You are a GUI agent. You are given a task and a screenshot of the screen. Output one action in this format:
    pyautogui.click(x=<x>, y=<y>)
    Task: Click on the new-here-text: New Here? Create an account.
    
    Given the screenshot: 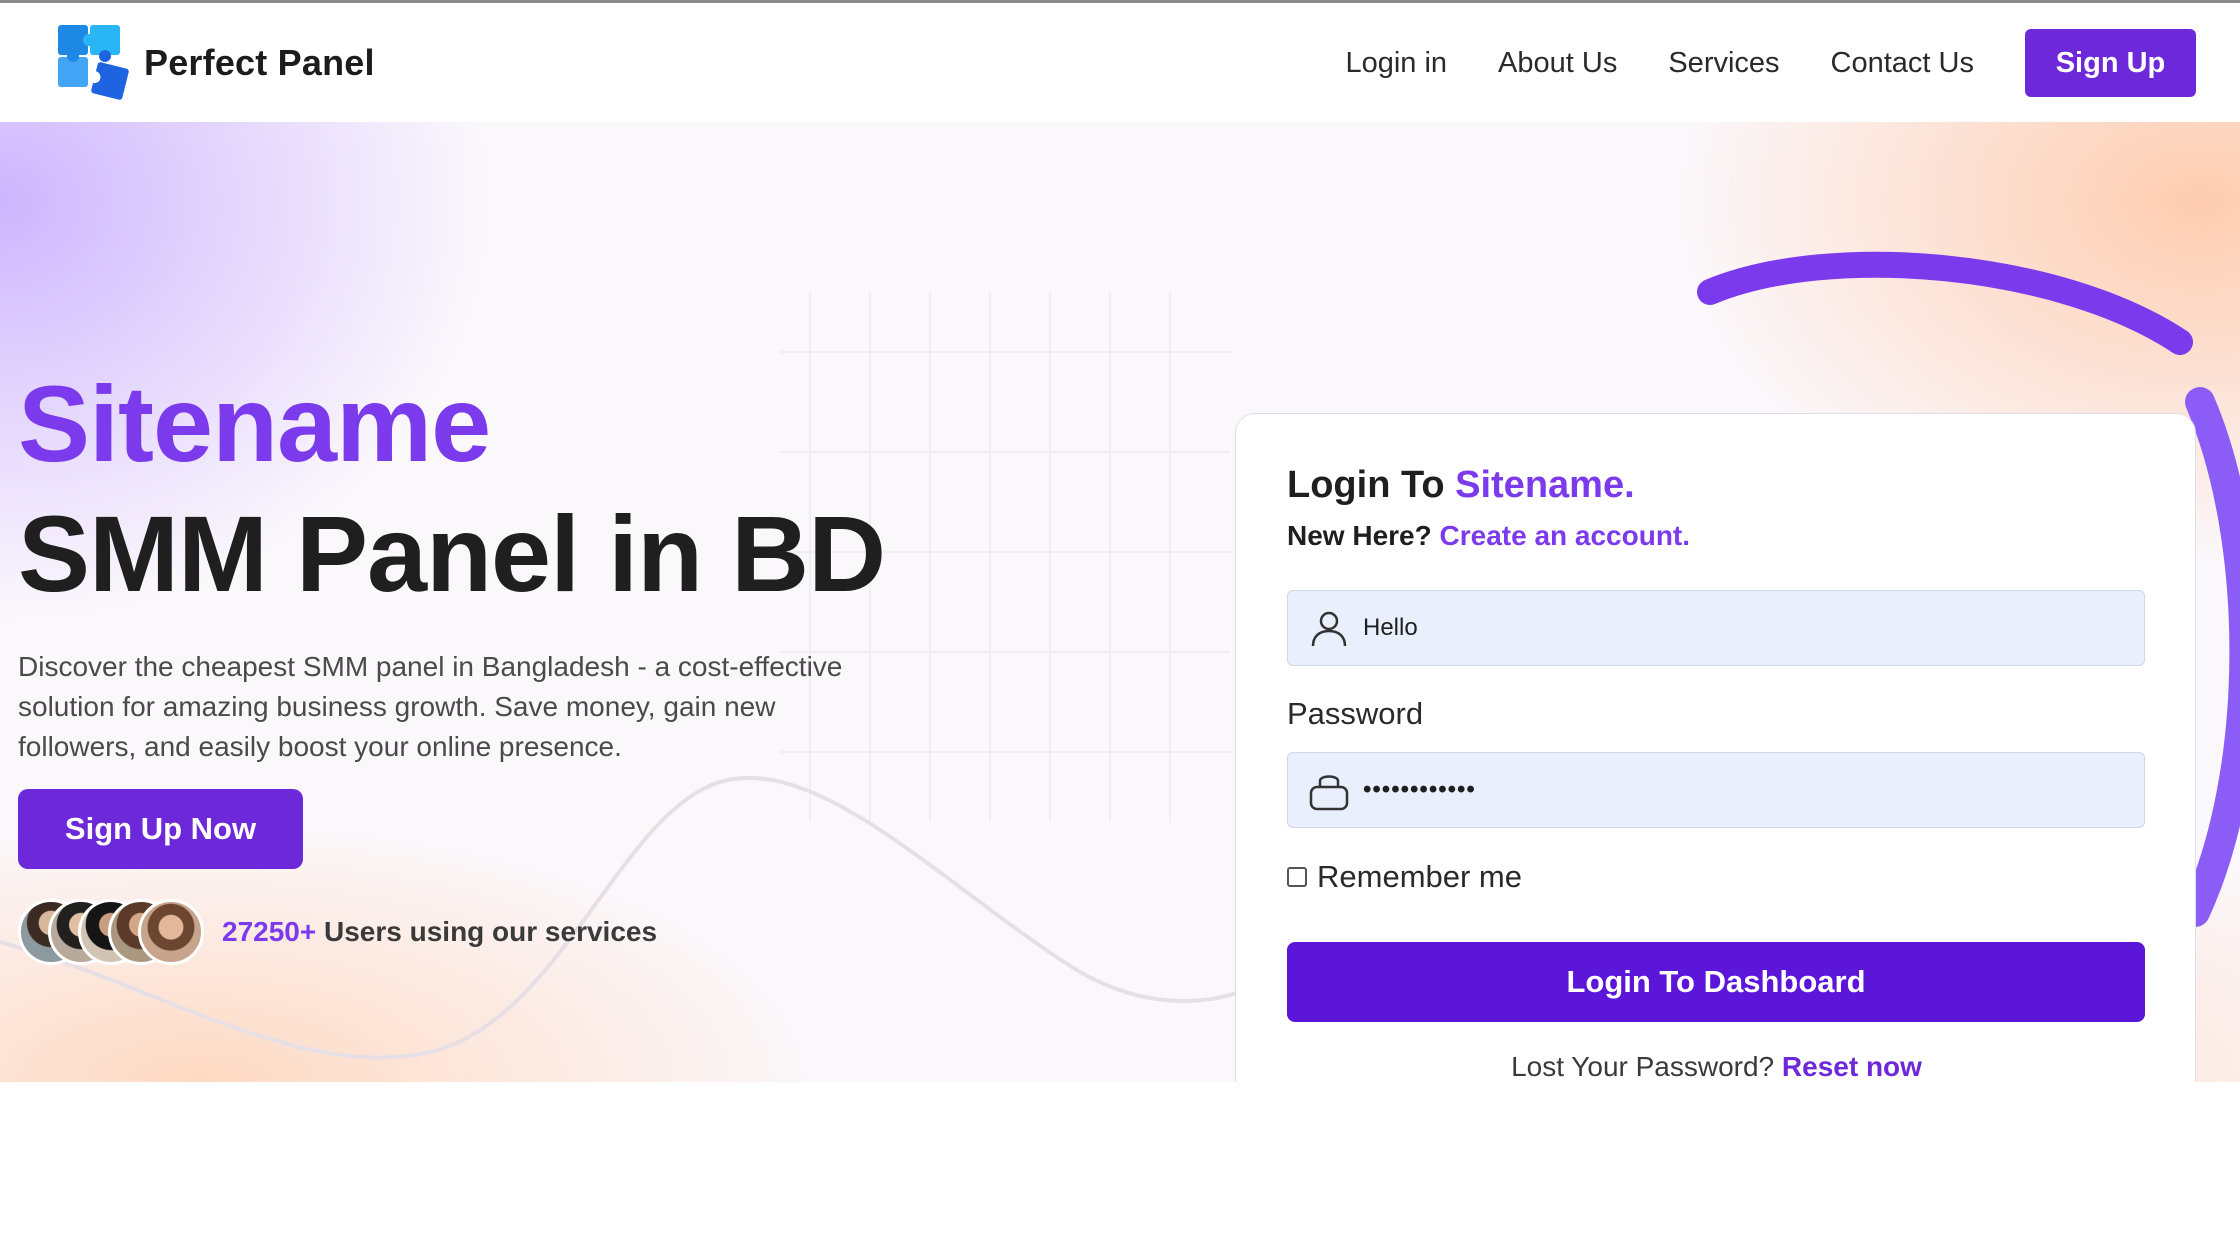 What is the action you would take?
    pyautogui.click(x=1488, y=536)
    